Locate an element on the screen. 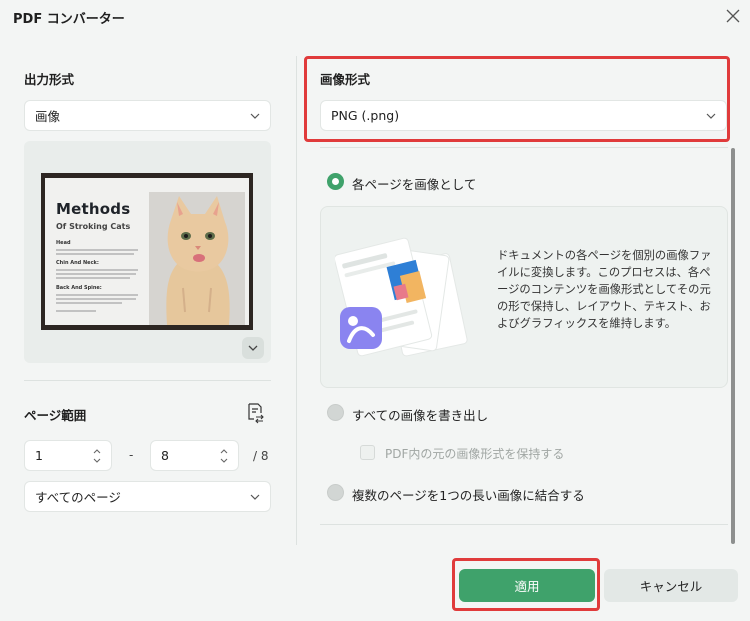 The height and width of the screenshot is (621, 750). cat-photo is located at coordinates (197, 258).